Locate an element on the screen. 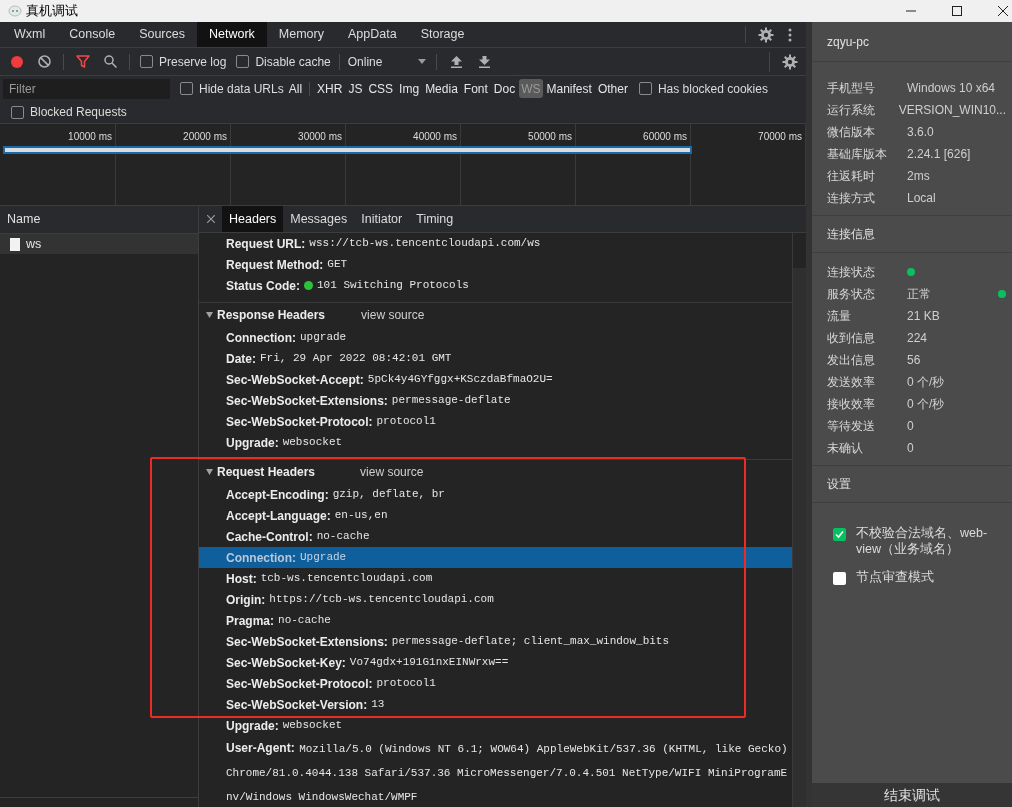 This screenshot has height=807, width=1012. tab: Wxml is located at coordinates (30, 34).